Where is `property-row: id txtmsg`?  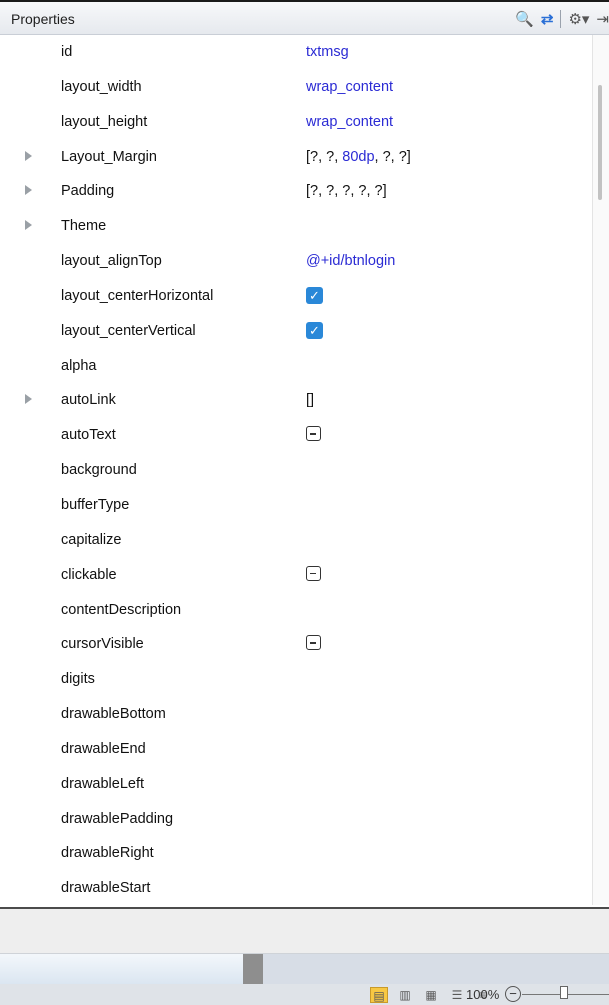
property-row: id txtmsg is located at coordinates (296, 52).